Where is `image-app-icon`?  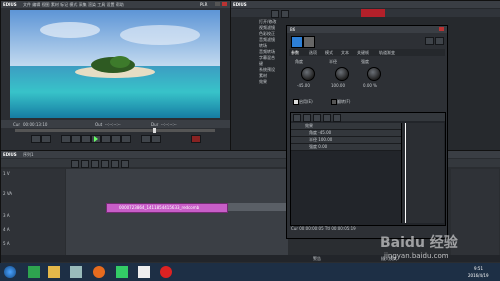 image-app-icon is located at coordinates (76, 272).